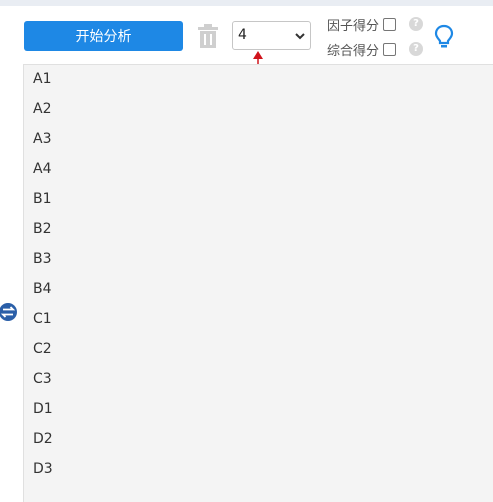 Image resolution: width=493 pixels, height=502 pixels. Describe the element at coordinates (444, 37) in the screenshot. I see `lightbulb-icon` at that location.